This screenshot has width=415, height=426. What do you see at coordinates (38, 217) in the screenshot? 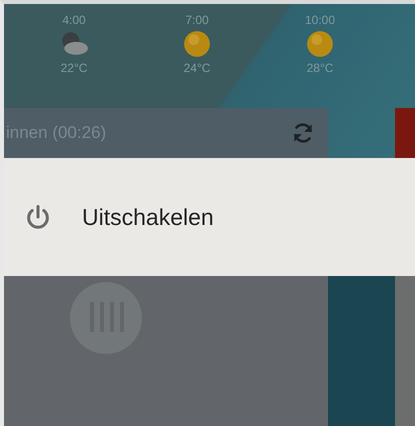
I see `power-icon` at bounding box center [38, 217].